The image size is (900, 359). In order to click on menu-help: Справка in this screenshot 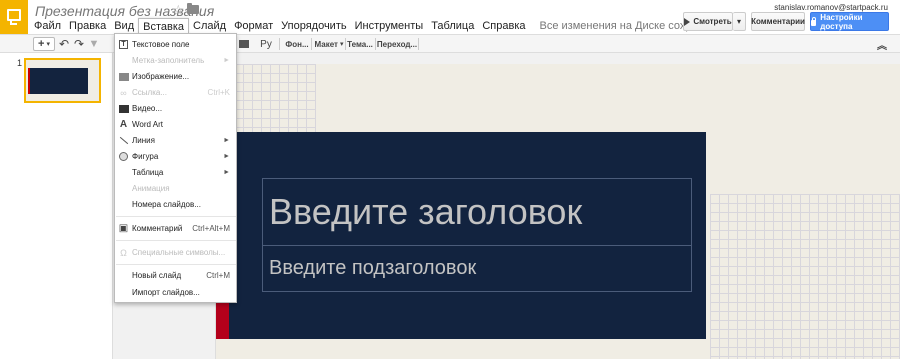, I will do `click(503, 26)`.